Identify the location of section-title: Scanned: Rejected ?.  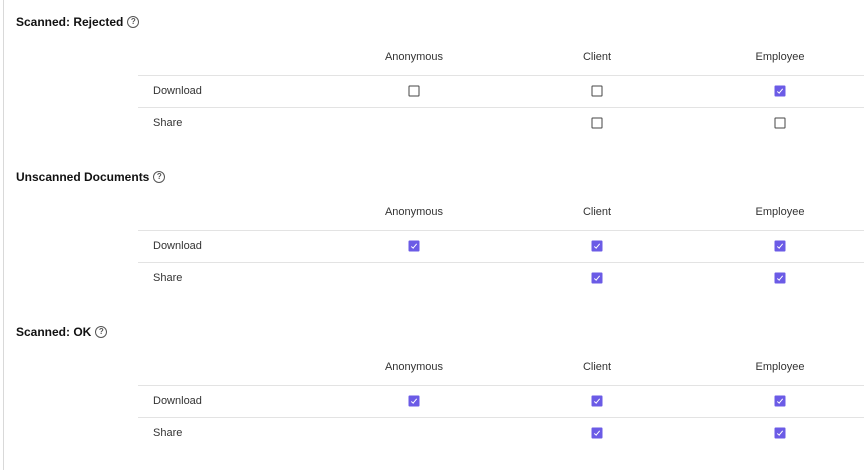
(78, 22).